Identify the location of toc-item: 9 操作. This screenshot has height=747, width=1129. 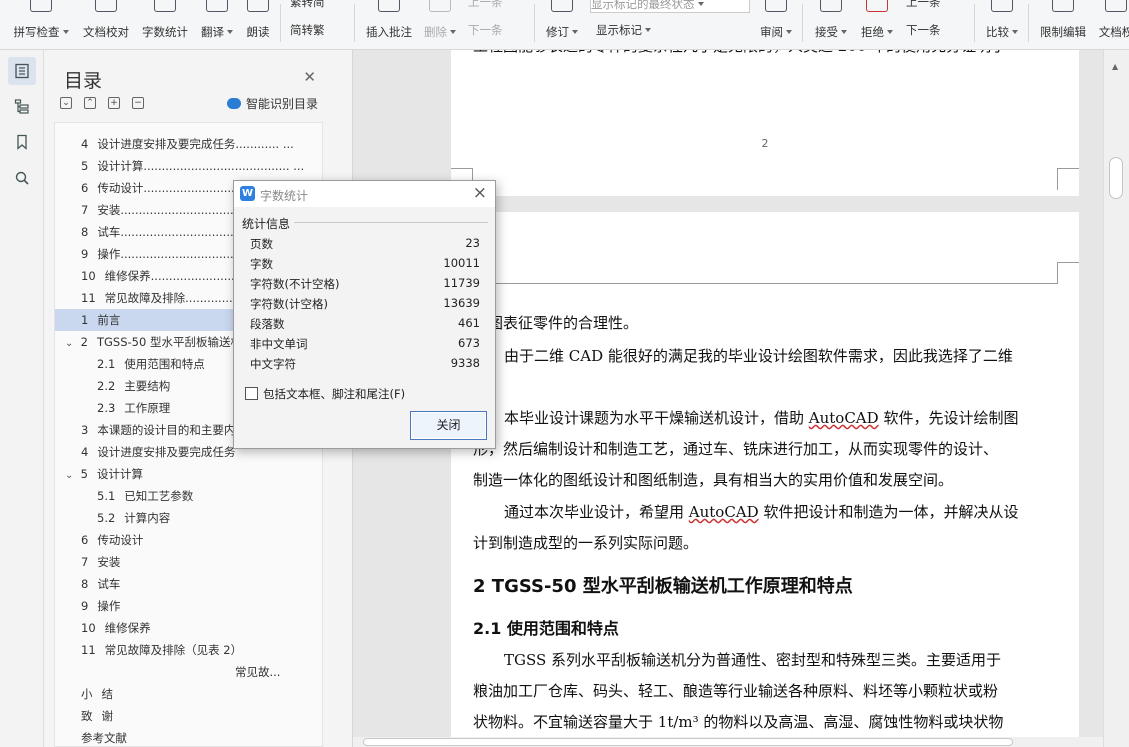
(100, 606).